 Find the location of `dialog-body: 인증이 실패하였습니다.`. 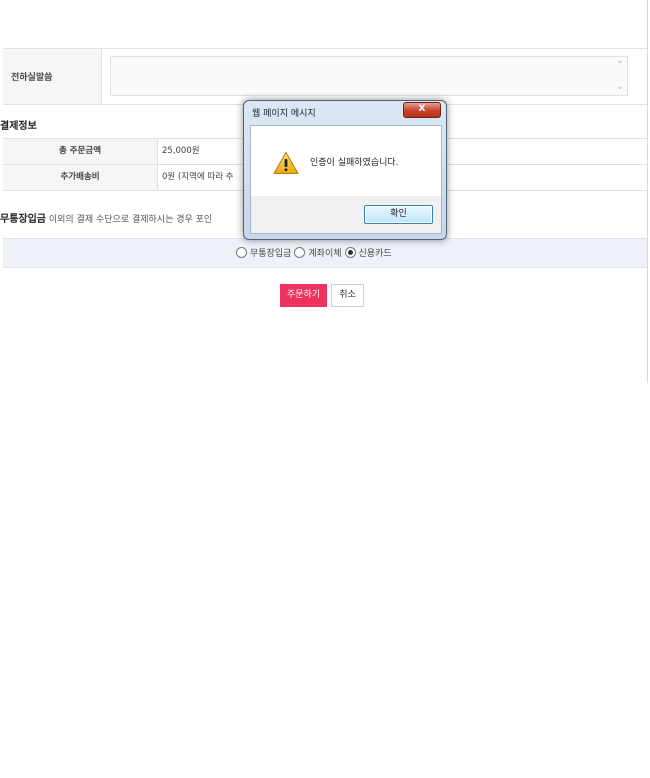

dialog-body: 인증이 실패하였습니다. is located at coordinates (346, 161).